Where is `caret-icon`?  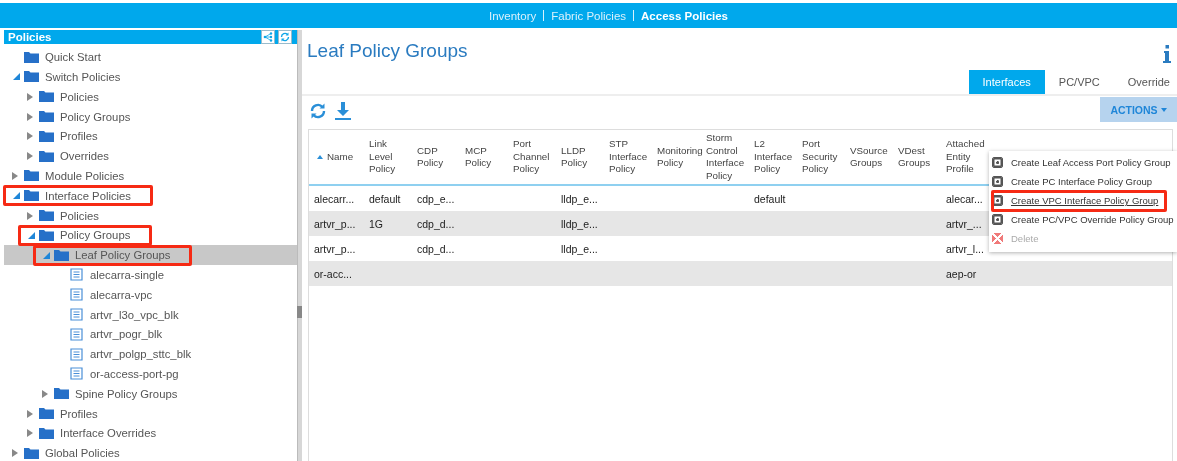 caret-icon is located at coordinates (1163, 109).